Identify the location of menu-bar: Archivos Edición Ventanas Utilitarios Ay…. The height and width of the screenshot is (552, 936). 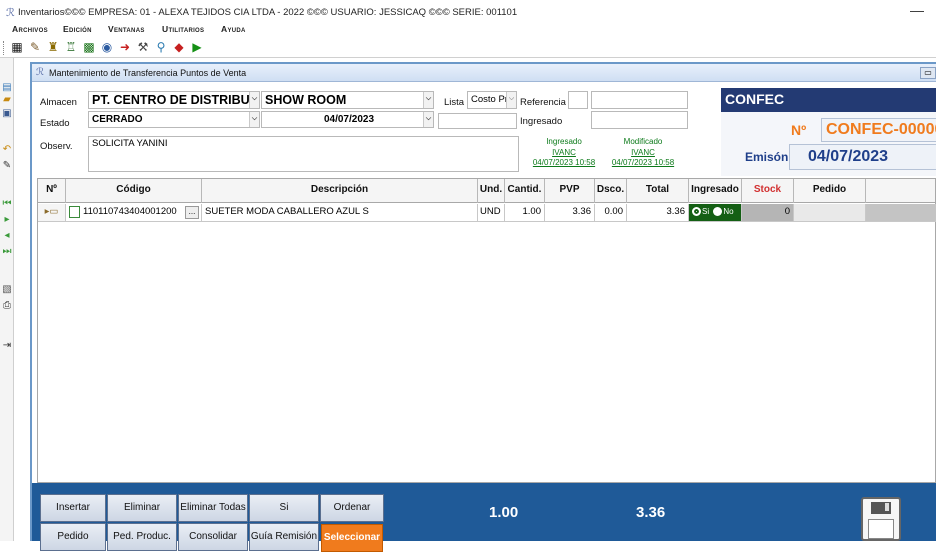
(468, 30).